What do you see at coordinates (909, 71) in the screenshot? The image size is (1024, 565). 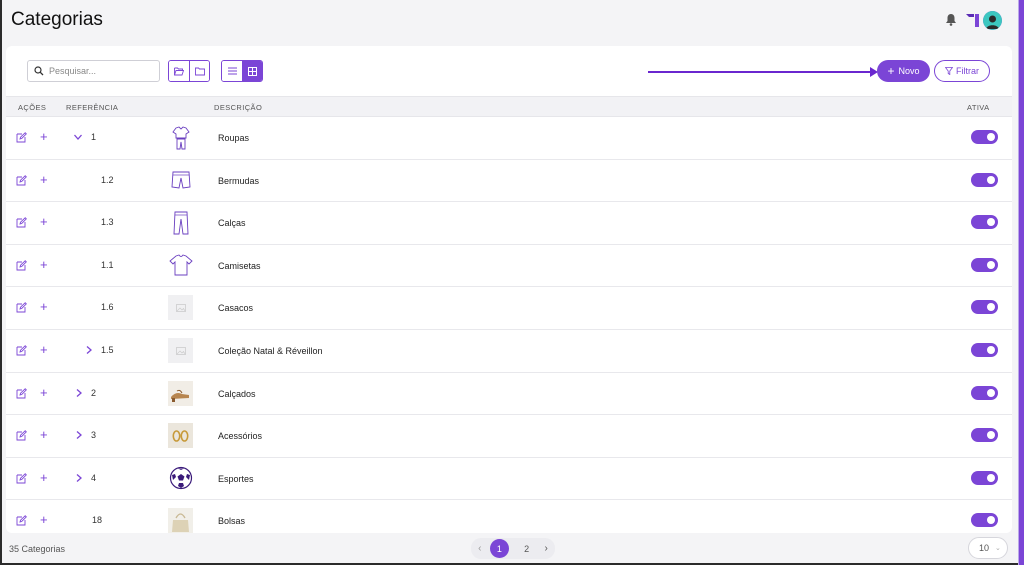 I see `new-button-label: Novo` at bounding box center [909, 71].